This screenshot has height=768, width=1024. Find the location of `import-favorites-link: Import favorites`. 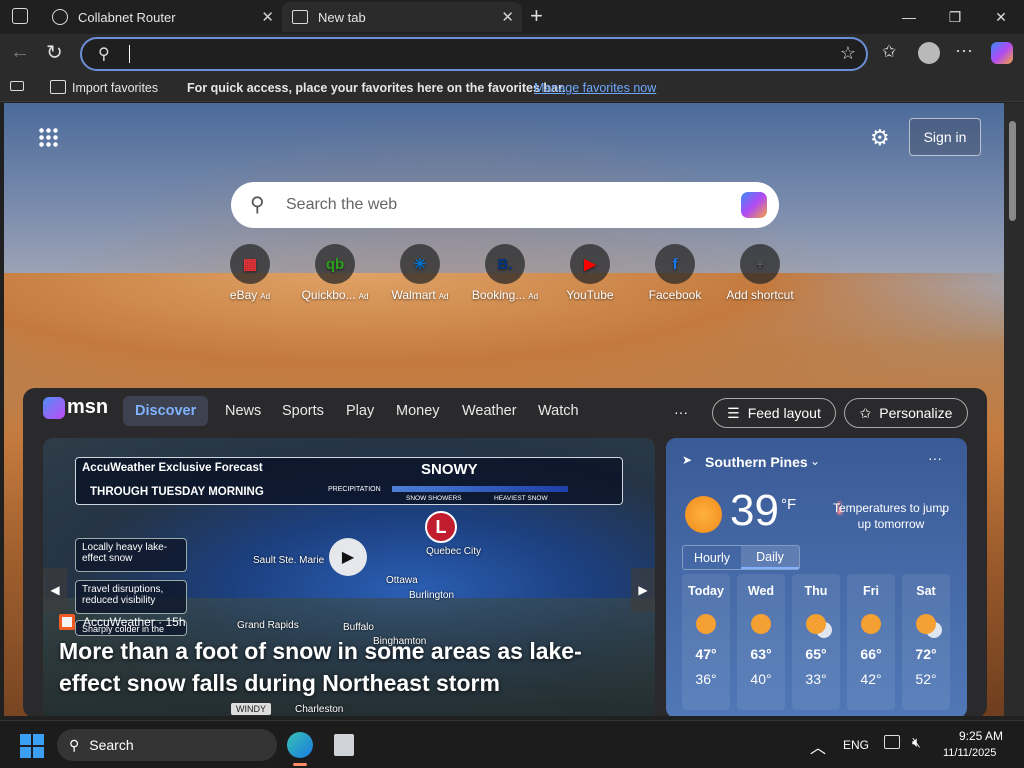

import-favorites-link: Import favorites is located at coordinates (115, 88).